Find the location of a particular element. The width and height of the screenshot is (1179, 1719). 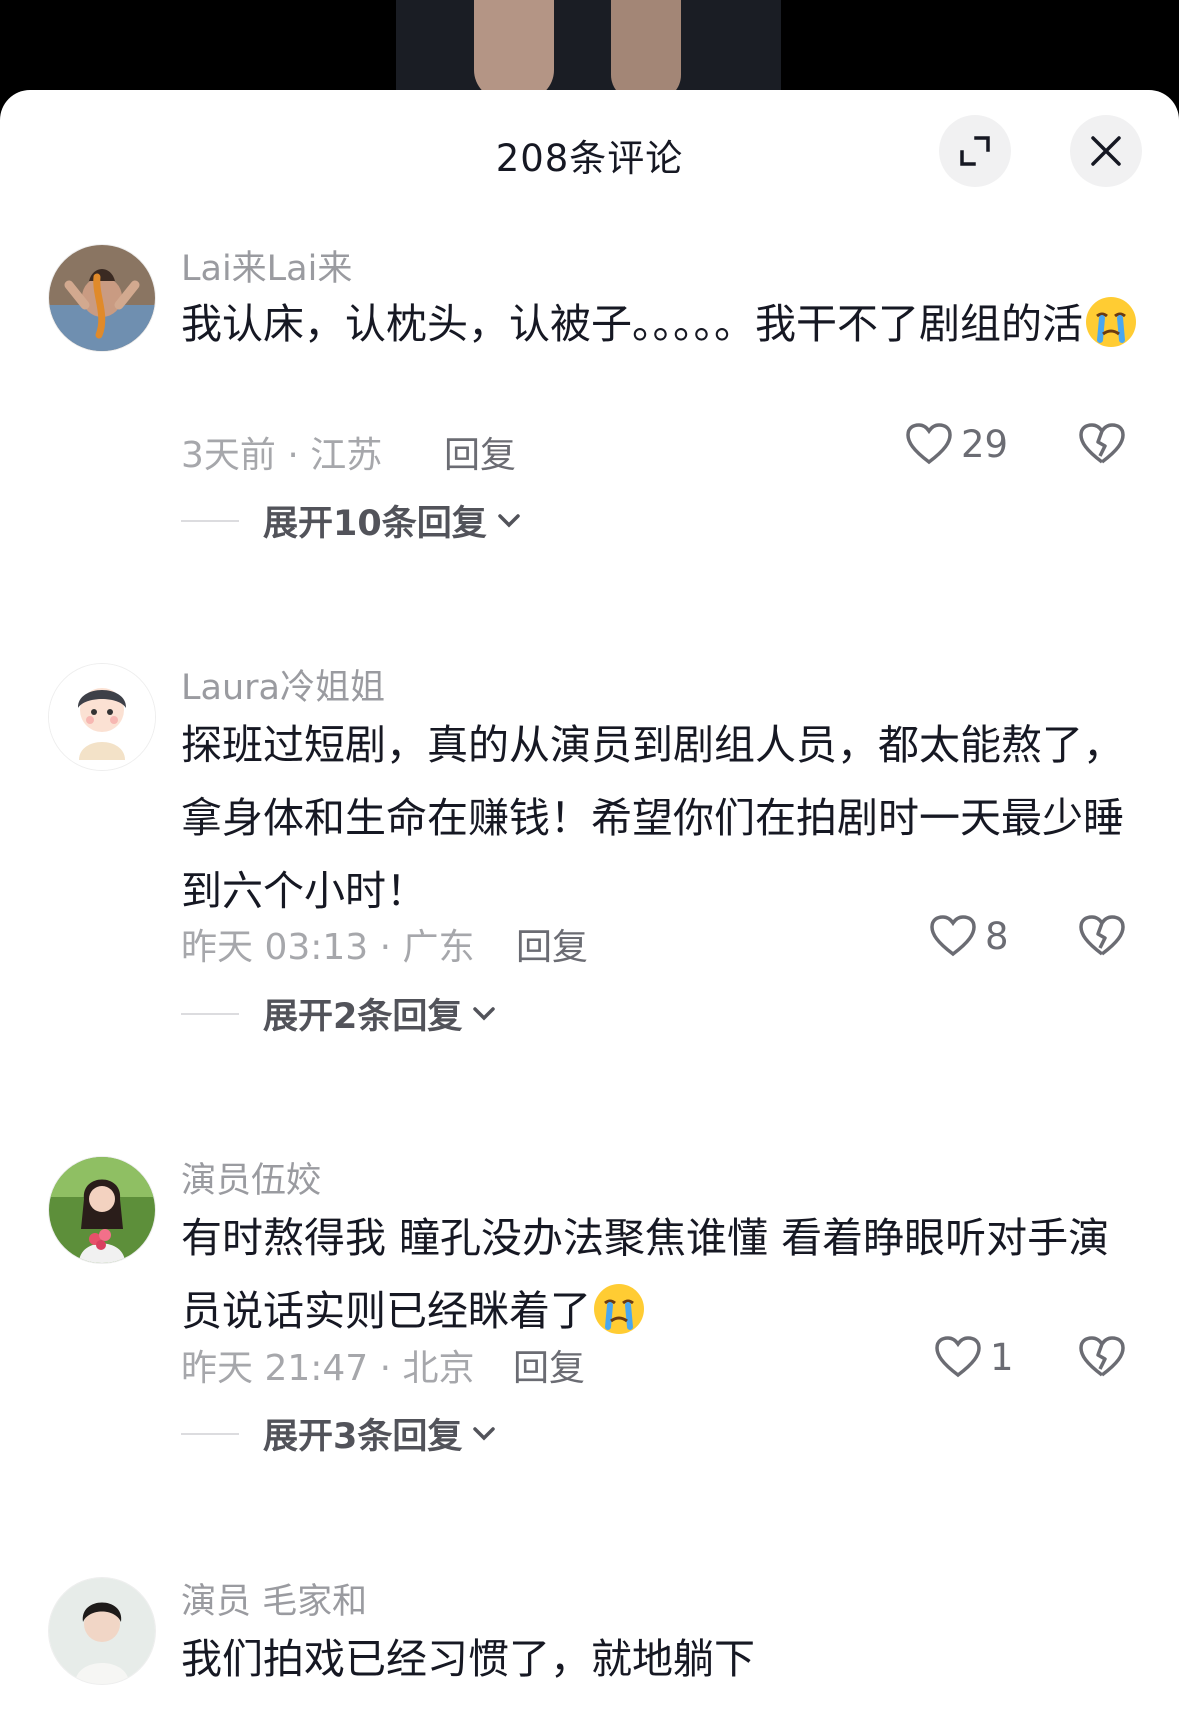

expand-replies-button: 展开10条回复 is located at coordinates (351, 520).